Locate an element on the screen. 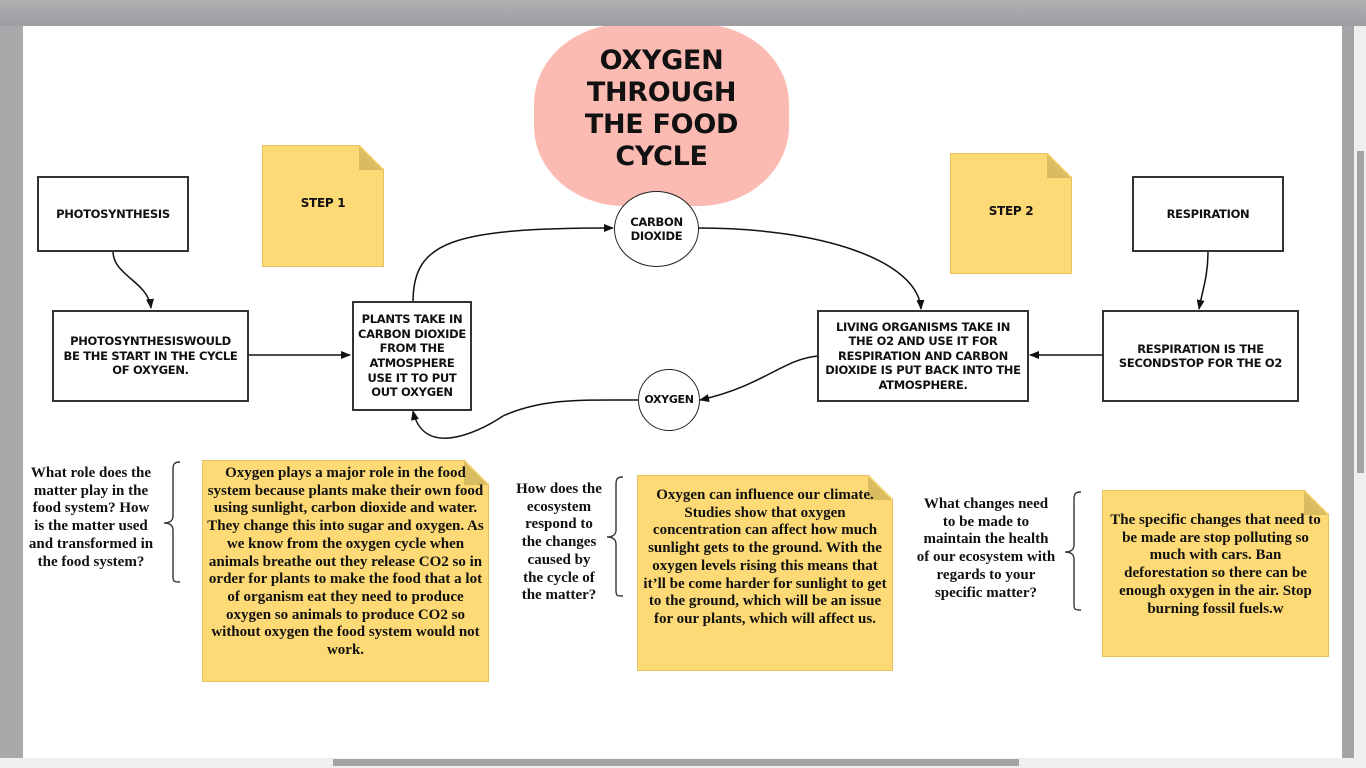 The image size is (1366, 768). node-label: PHOTOSYNTHESIS is located at coordinates (113, 213).